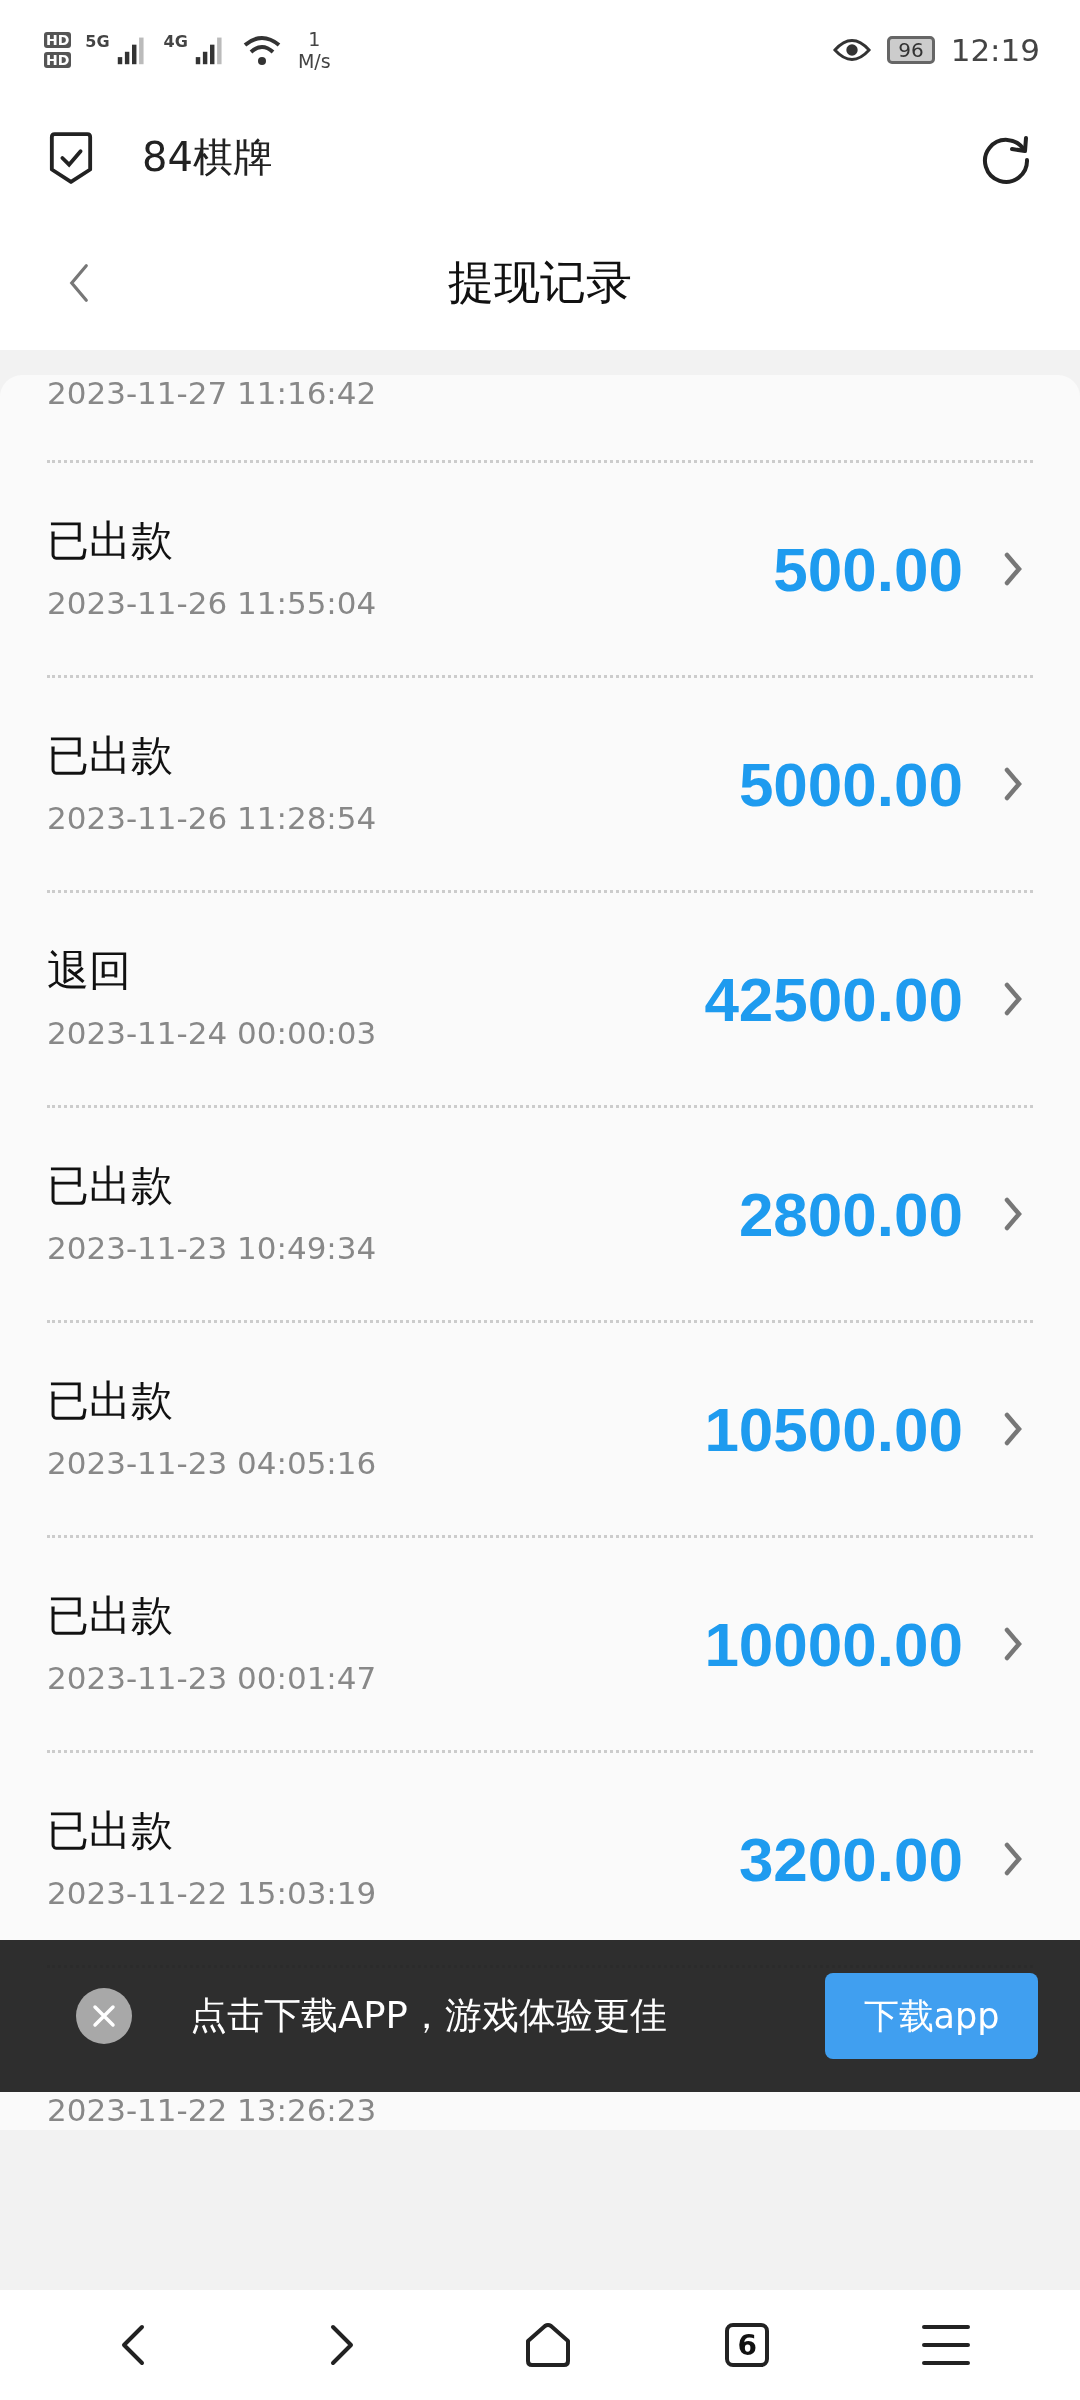 The height and width of the screenshot is (2400, 1080). What do you see at coordinates (175, 41) in the screenshot?
I see `network-label: 4G` at bounding box center [175, 41].